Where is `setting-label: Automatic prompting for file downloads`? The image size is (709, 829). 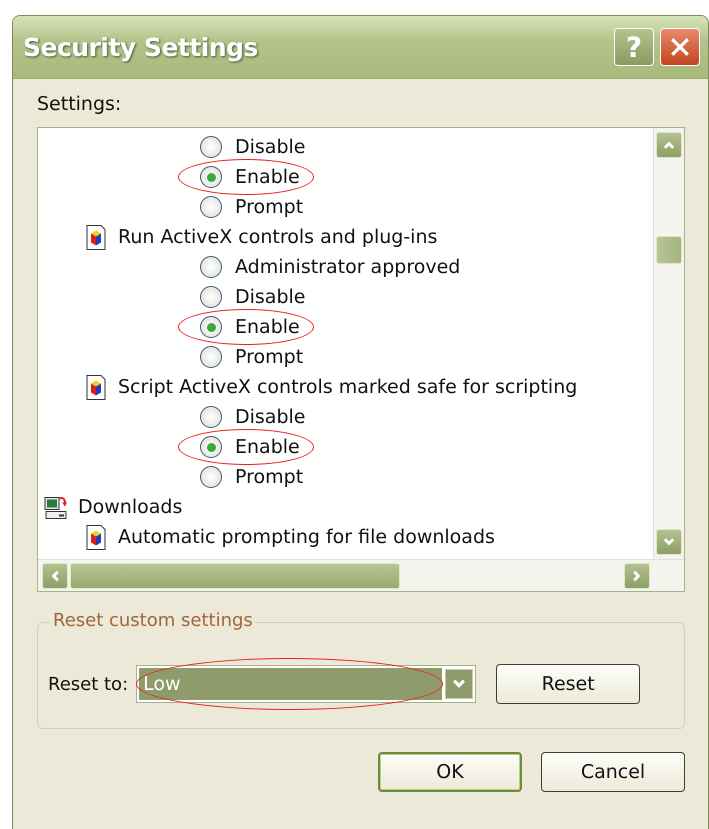
setting-label: Automatic prompting for file downloads is located at coordinates (306, 537).